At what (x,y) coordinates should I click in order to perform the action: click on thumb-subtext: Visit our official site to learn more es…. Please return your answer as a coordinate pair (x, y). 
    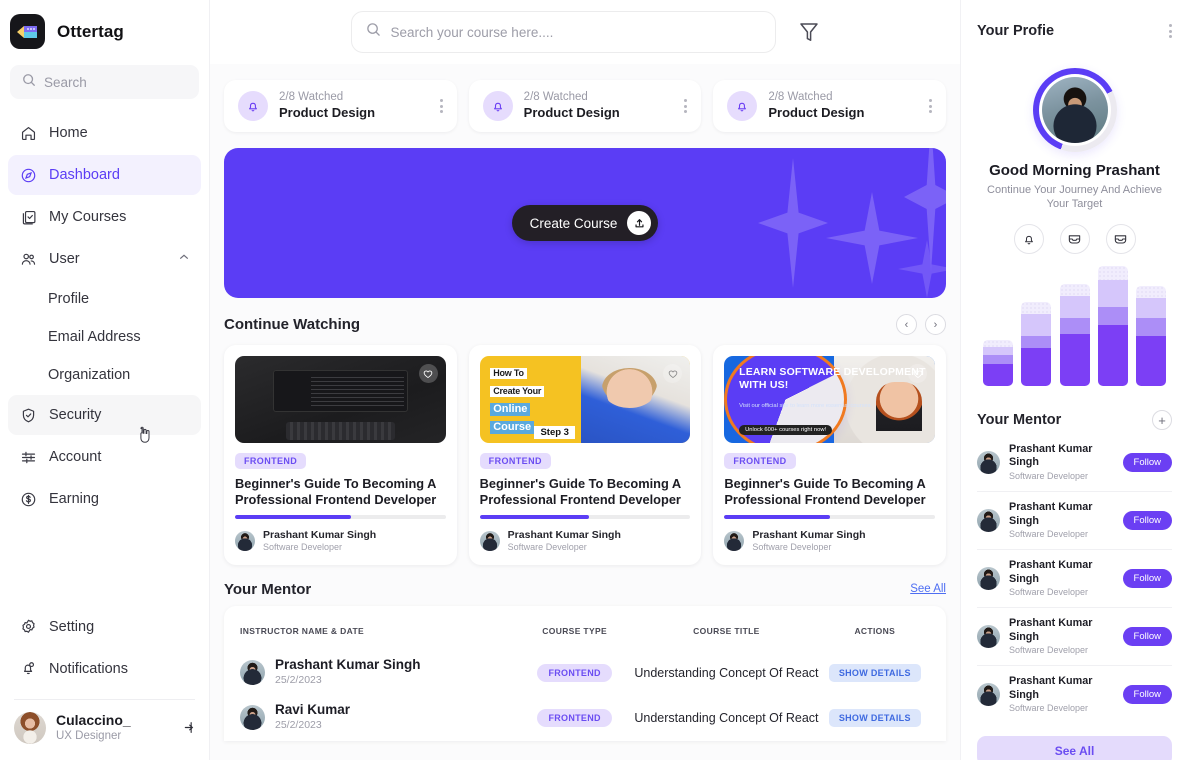
    Looking at the image, I should click on (806, 405).